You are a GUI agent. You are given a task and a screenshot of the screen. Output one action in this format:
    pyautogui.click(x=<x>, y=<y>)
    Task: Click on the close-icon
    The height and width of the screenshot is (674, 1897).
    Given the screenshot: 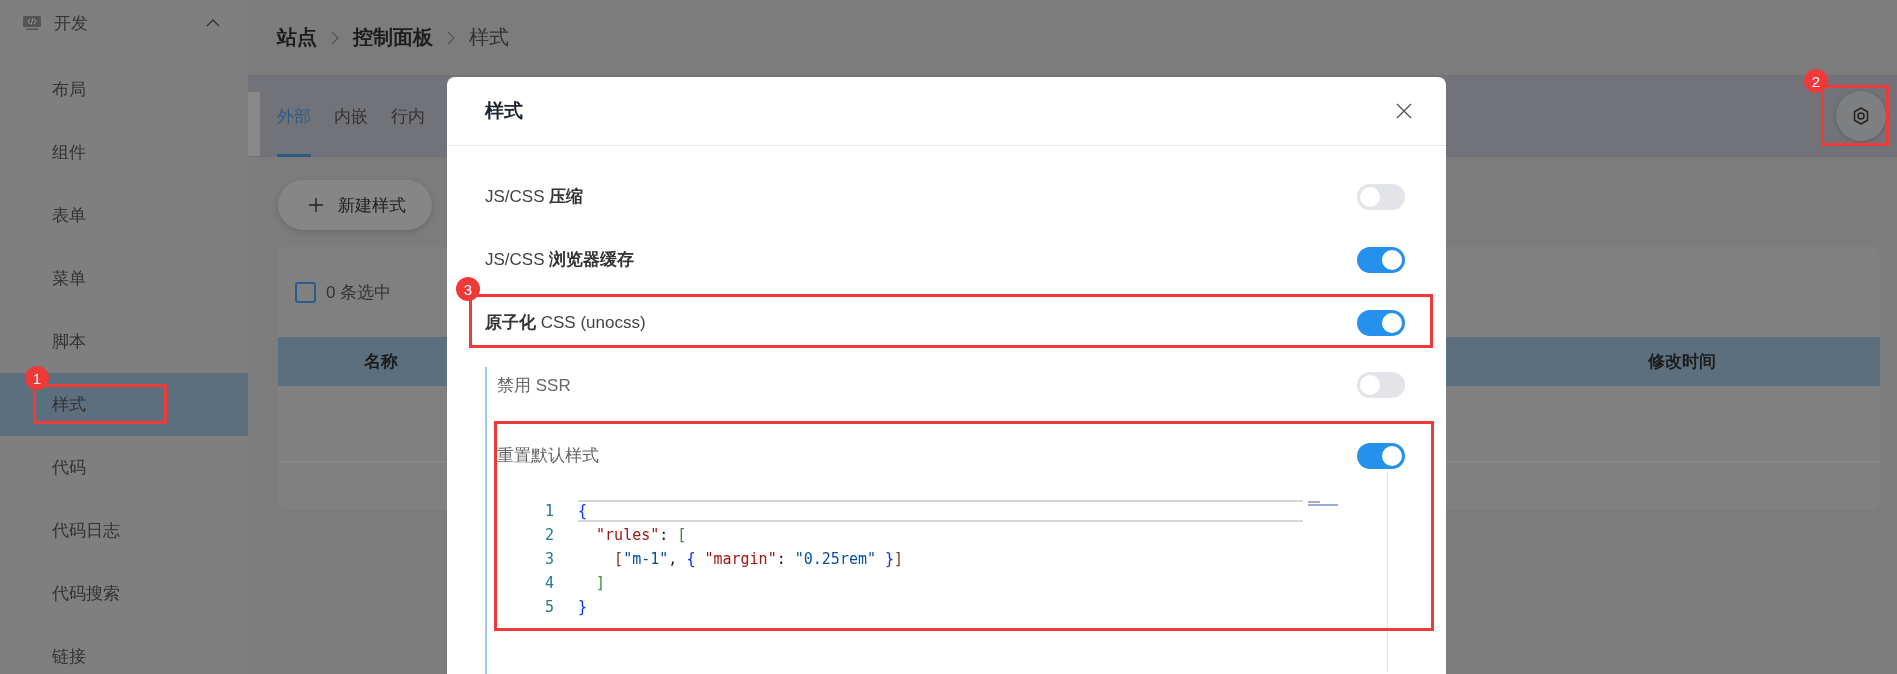 What is the action you would take?
    pyautogui.click(x=1404, y=111)
    